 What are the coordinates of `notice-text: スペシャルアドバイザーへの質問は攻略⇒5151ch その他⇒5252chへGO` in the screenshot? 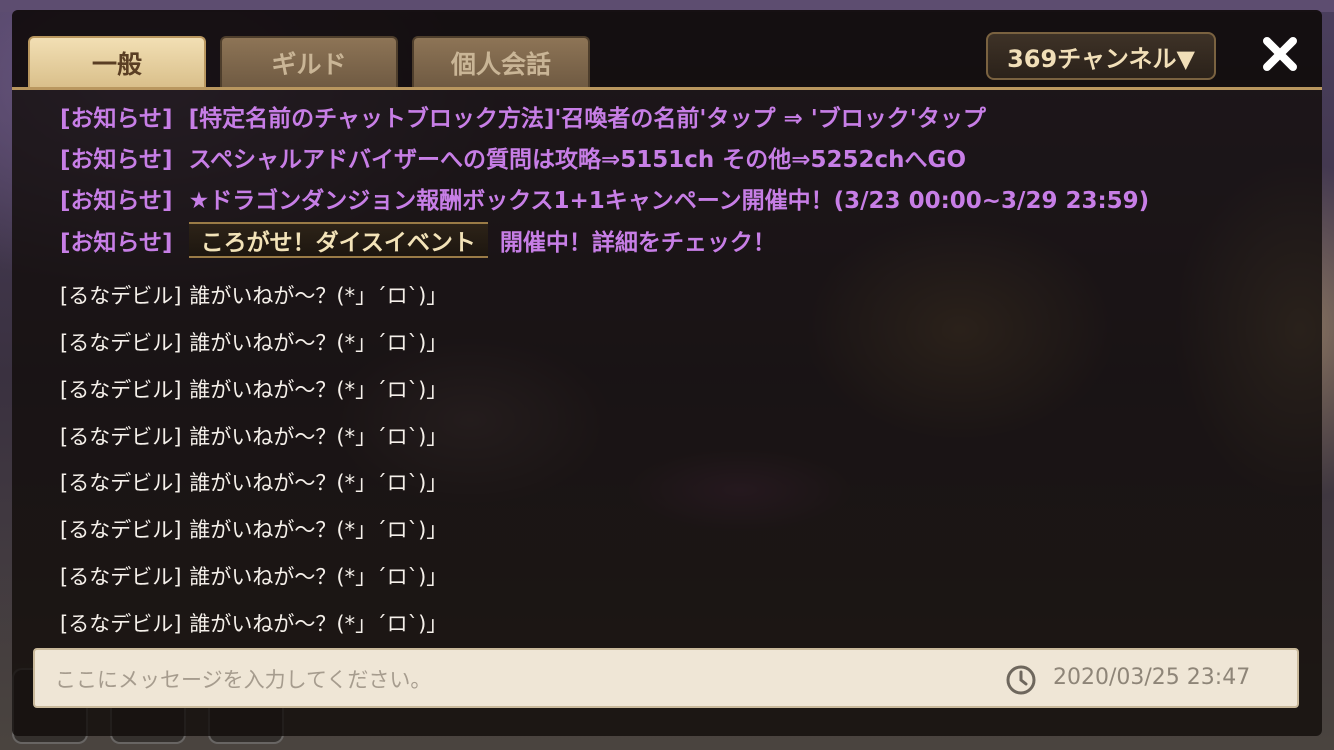 It's located at (577, 160).